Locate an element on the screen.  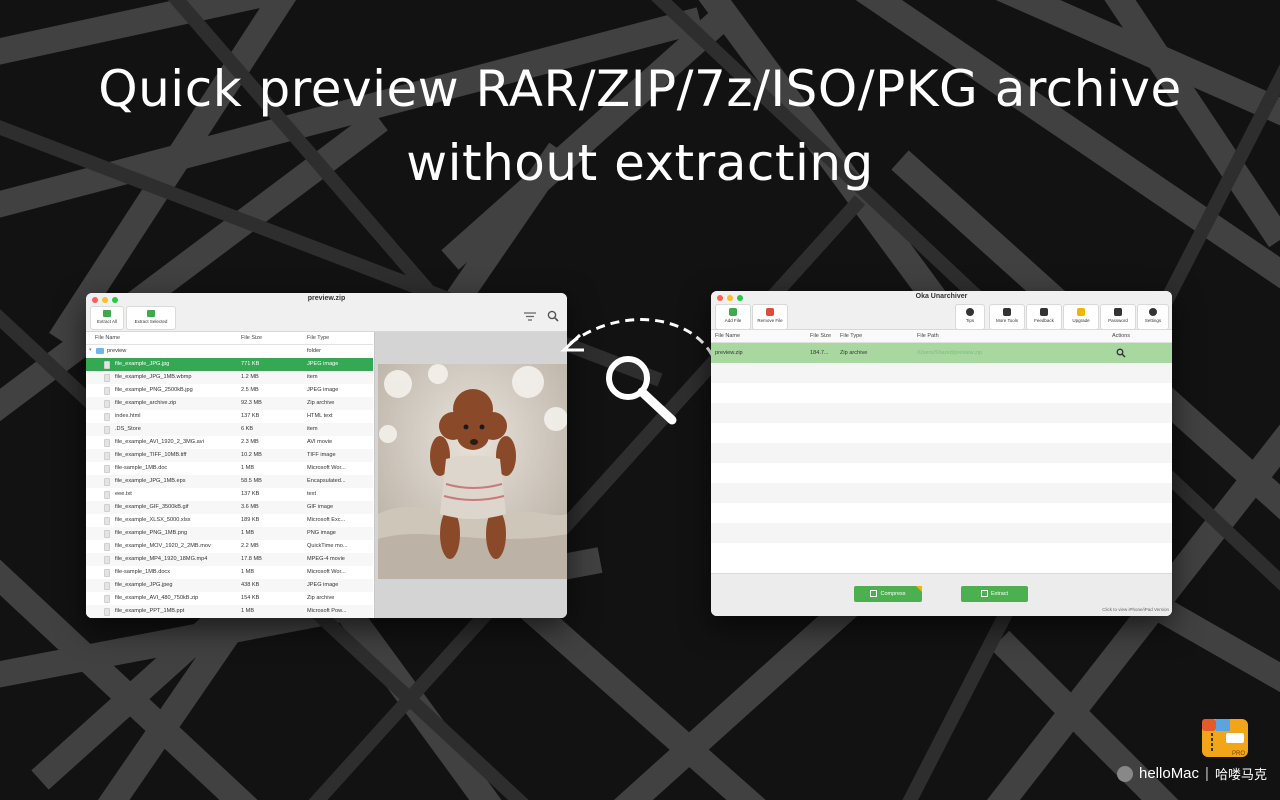
settings-button: Settings is located at coordinates (1153, 317).